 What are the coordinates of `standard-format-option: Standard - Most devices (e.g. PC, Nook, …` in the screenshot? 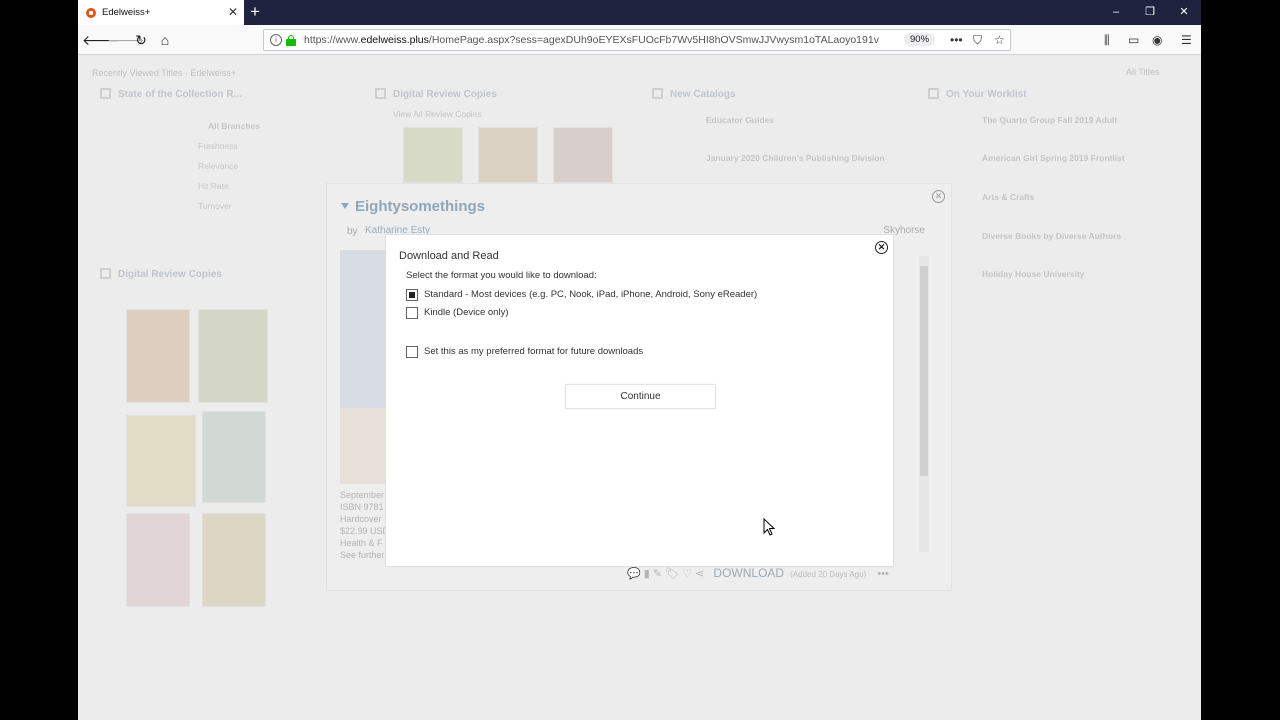 It's located at (581, 294).